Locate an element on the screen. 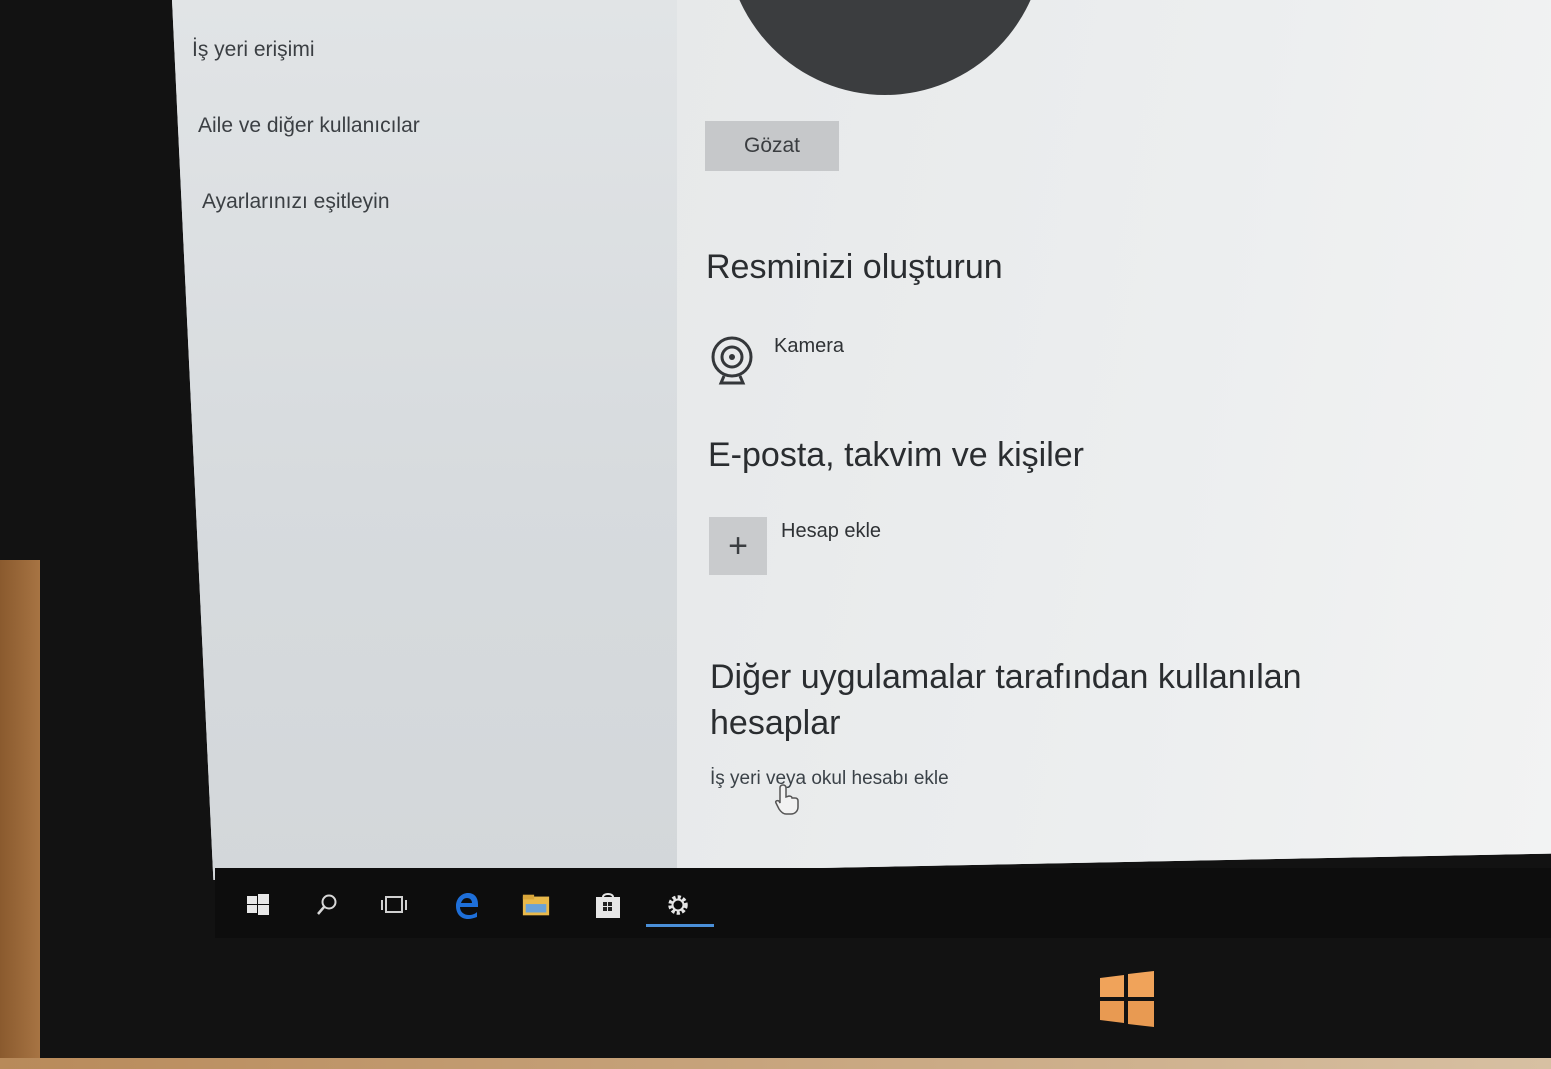 The image size is (1551, 1069). windows-logo-icon is located at coordinates (1127, 999).